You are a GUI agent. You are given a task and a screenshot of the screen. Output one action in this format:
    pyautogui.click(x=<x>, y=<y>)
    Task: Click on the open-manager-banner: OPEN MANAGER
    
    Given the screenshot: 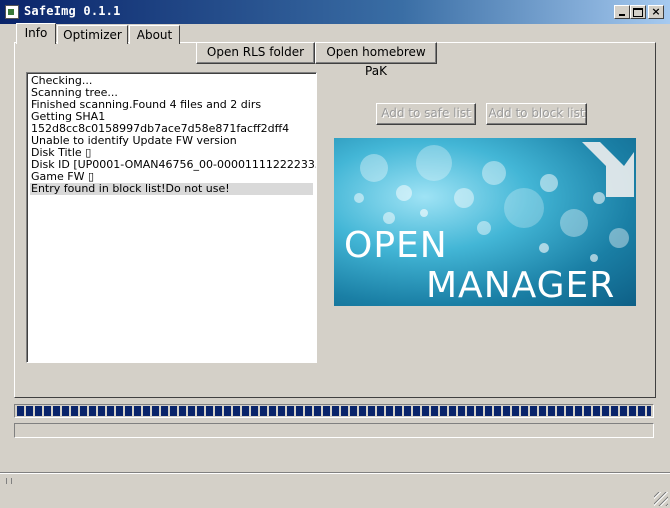 What is the action you would take?
    pyautogui.click(x=485, y=222)
    